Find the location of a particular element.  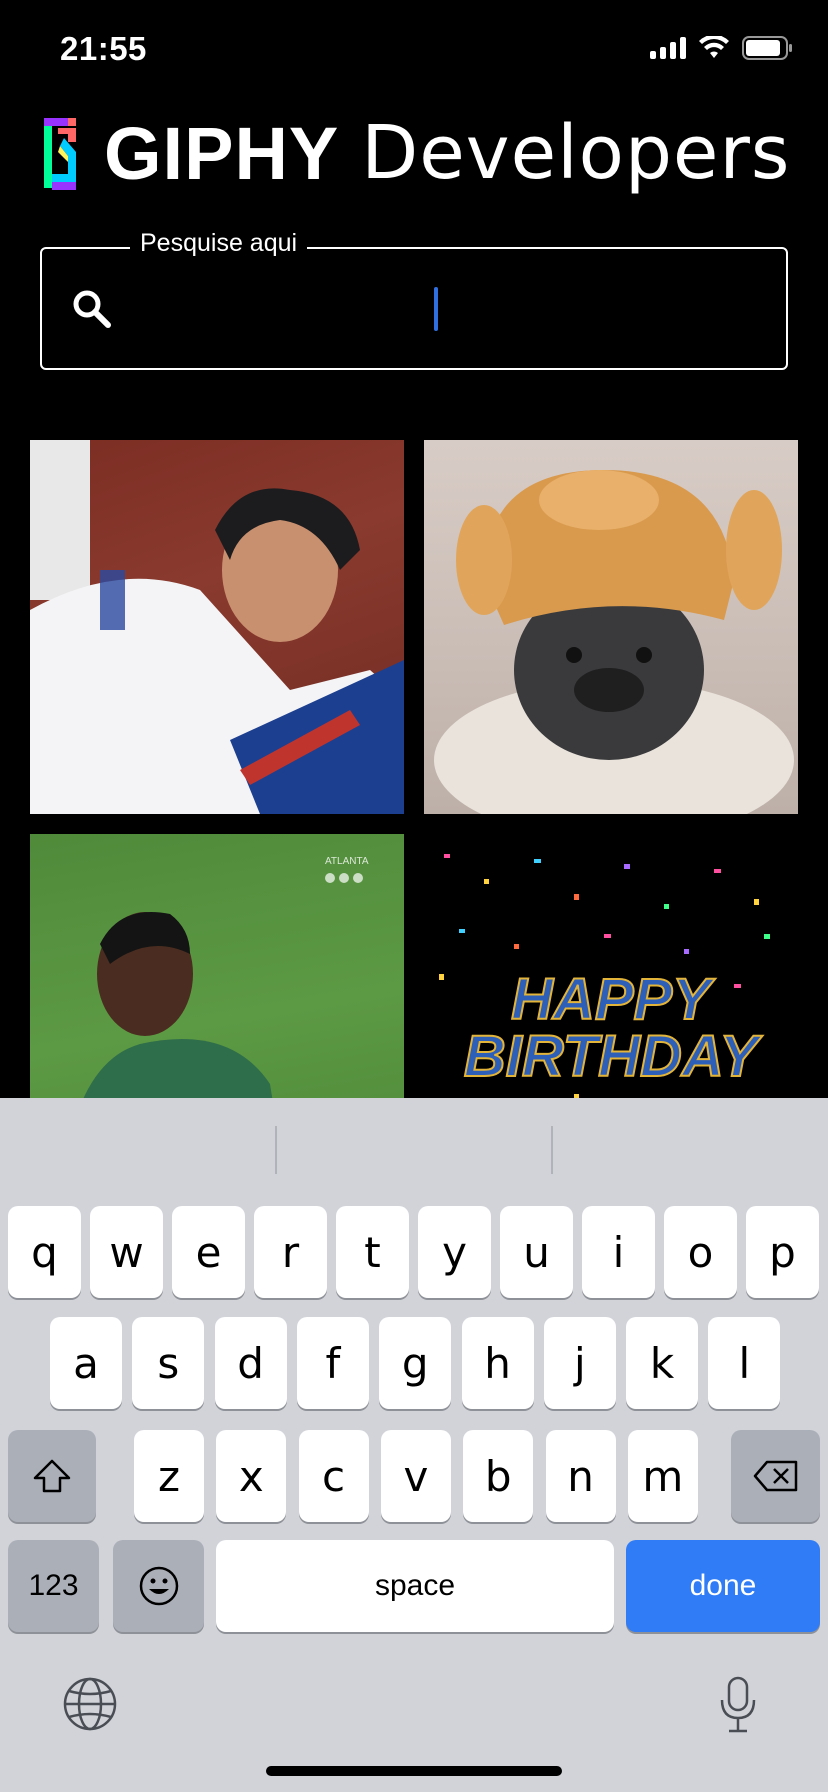

key-l: l is located at coordinates (744, 1363).